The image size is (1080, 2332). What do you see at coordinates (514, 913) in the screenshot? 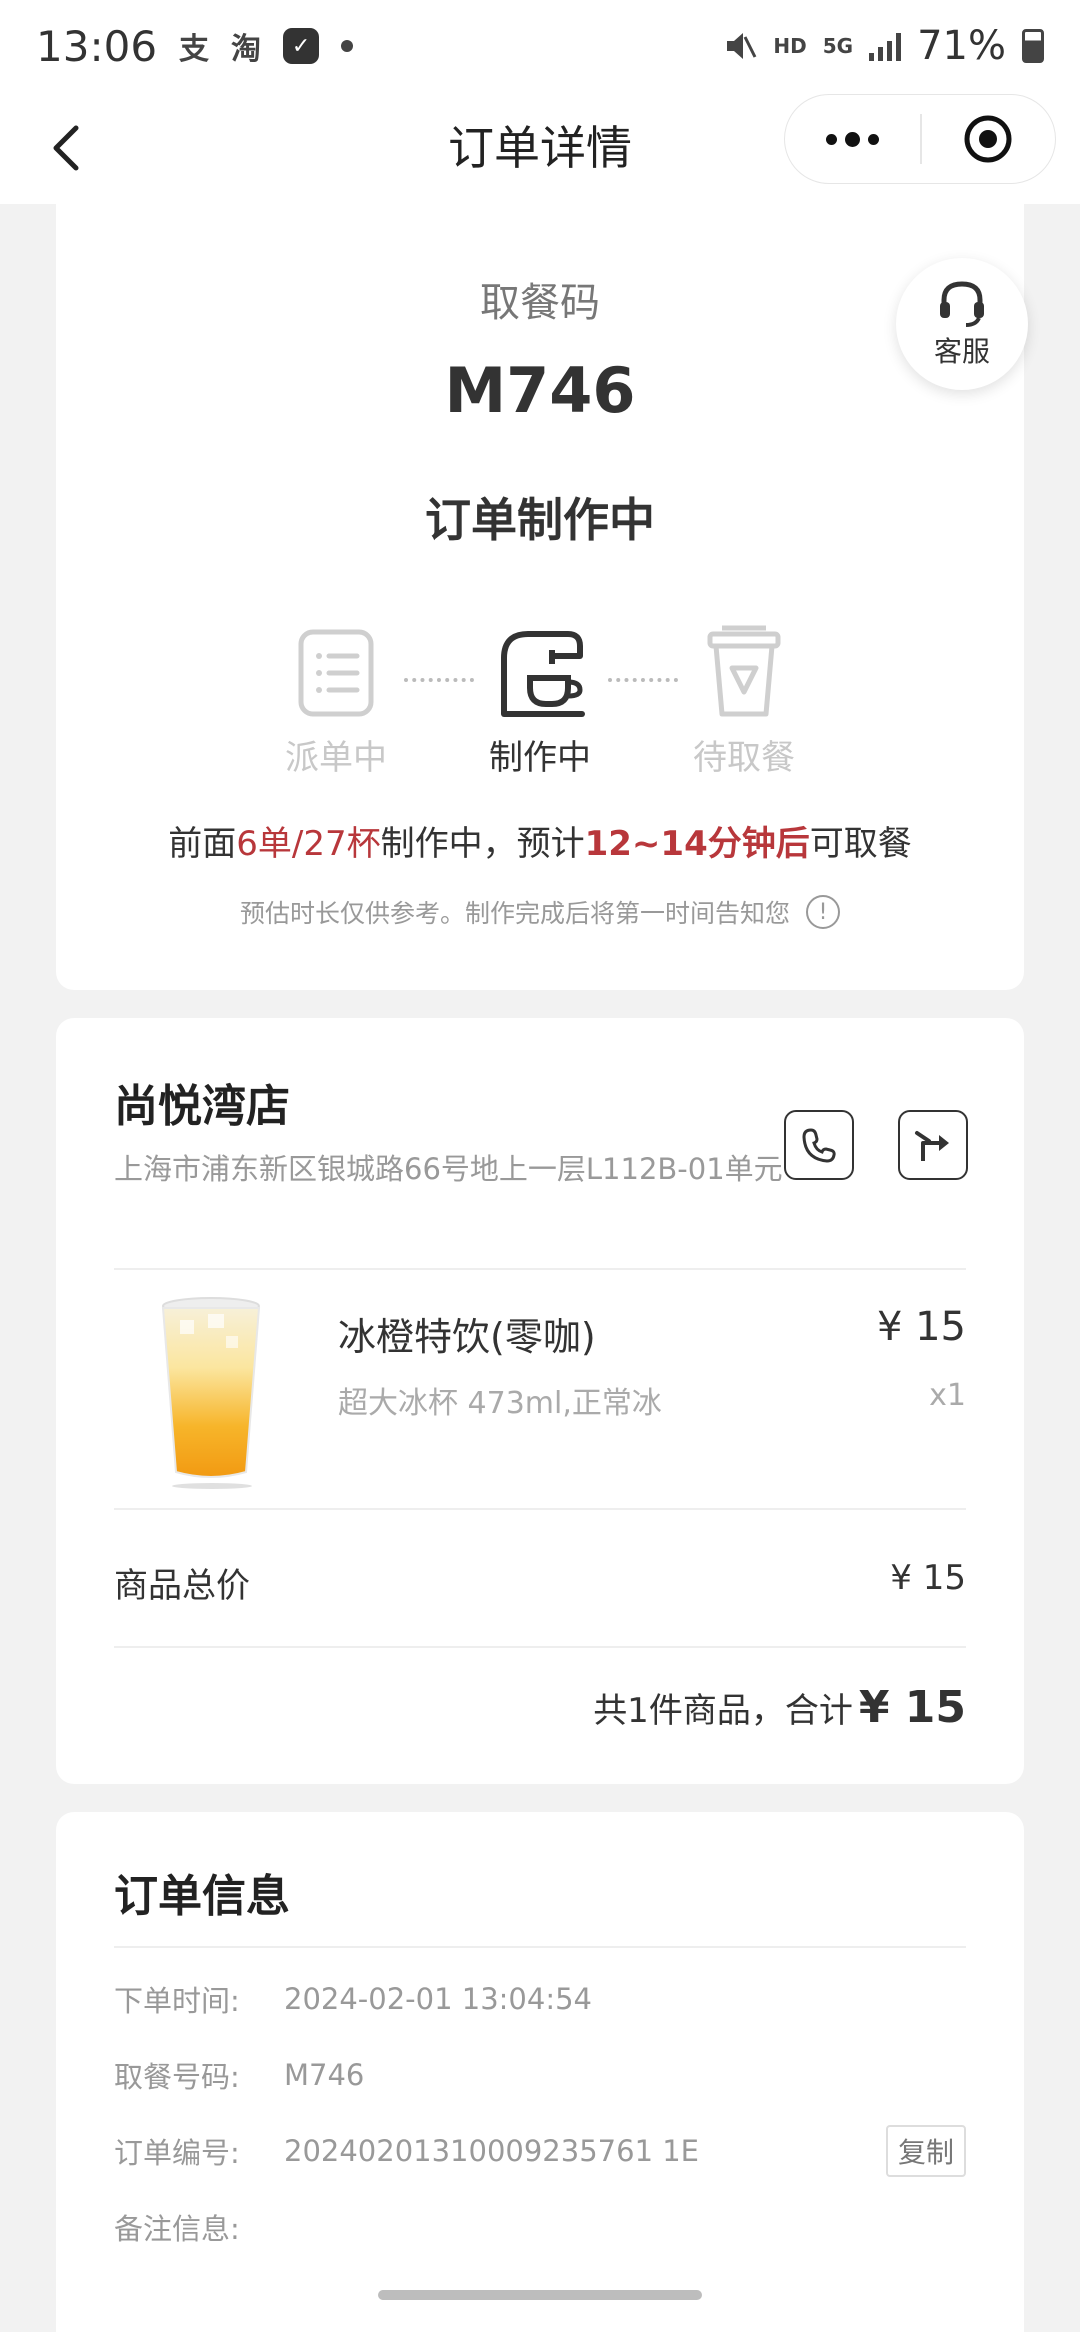
I see `eta-note-text: 预估时长仅供参考。制作完成后将第一时间告知您` at bounding box center [514, 913].